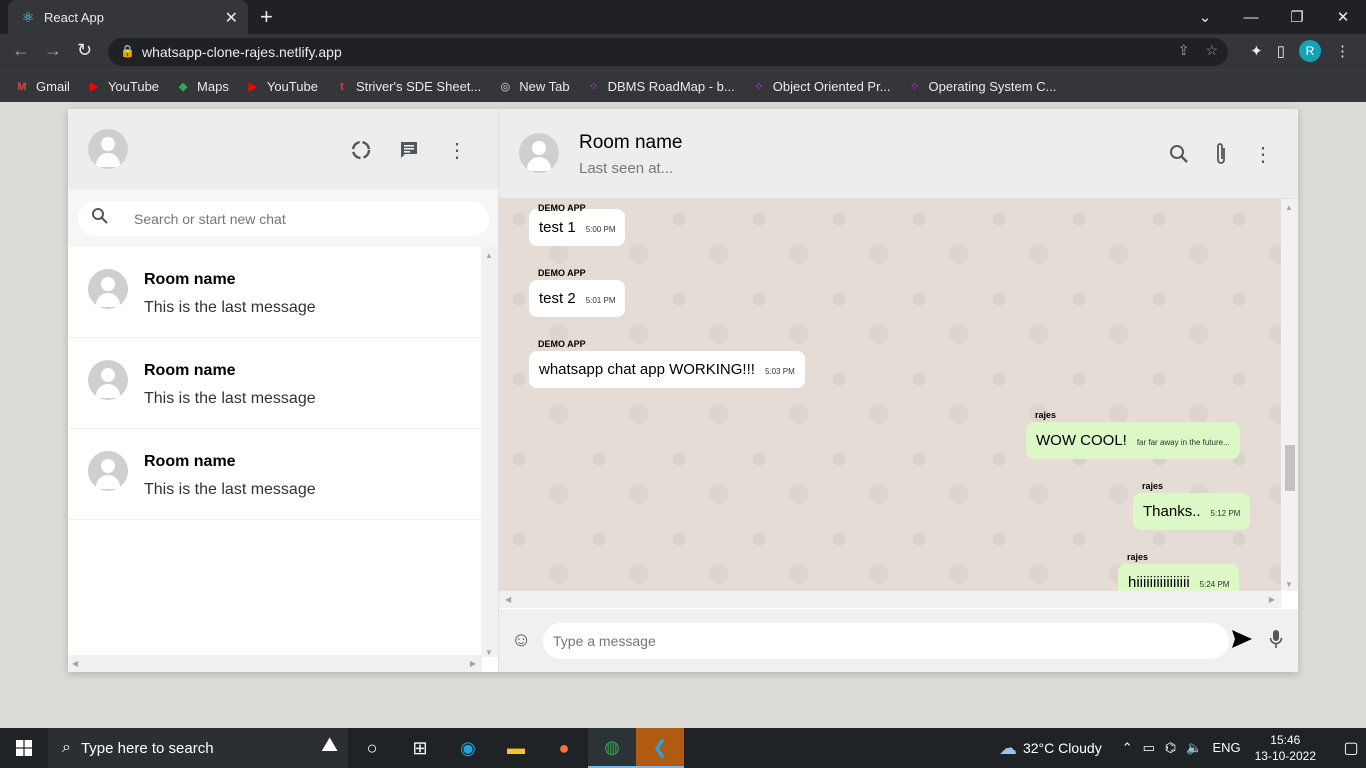 This screenshot has height=768, width=1366. Describe the element at coordinates (1289, 395) in the screenshot. I see `chat-vertical-scrollbar: ▲ ▼` at that location.